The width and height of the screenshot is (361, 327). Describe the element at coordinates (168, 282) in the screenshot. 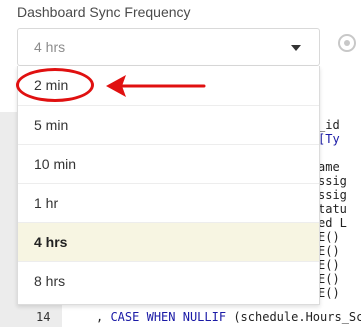

I see `option-8-hrs: 8 hrs` at that location.